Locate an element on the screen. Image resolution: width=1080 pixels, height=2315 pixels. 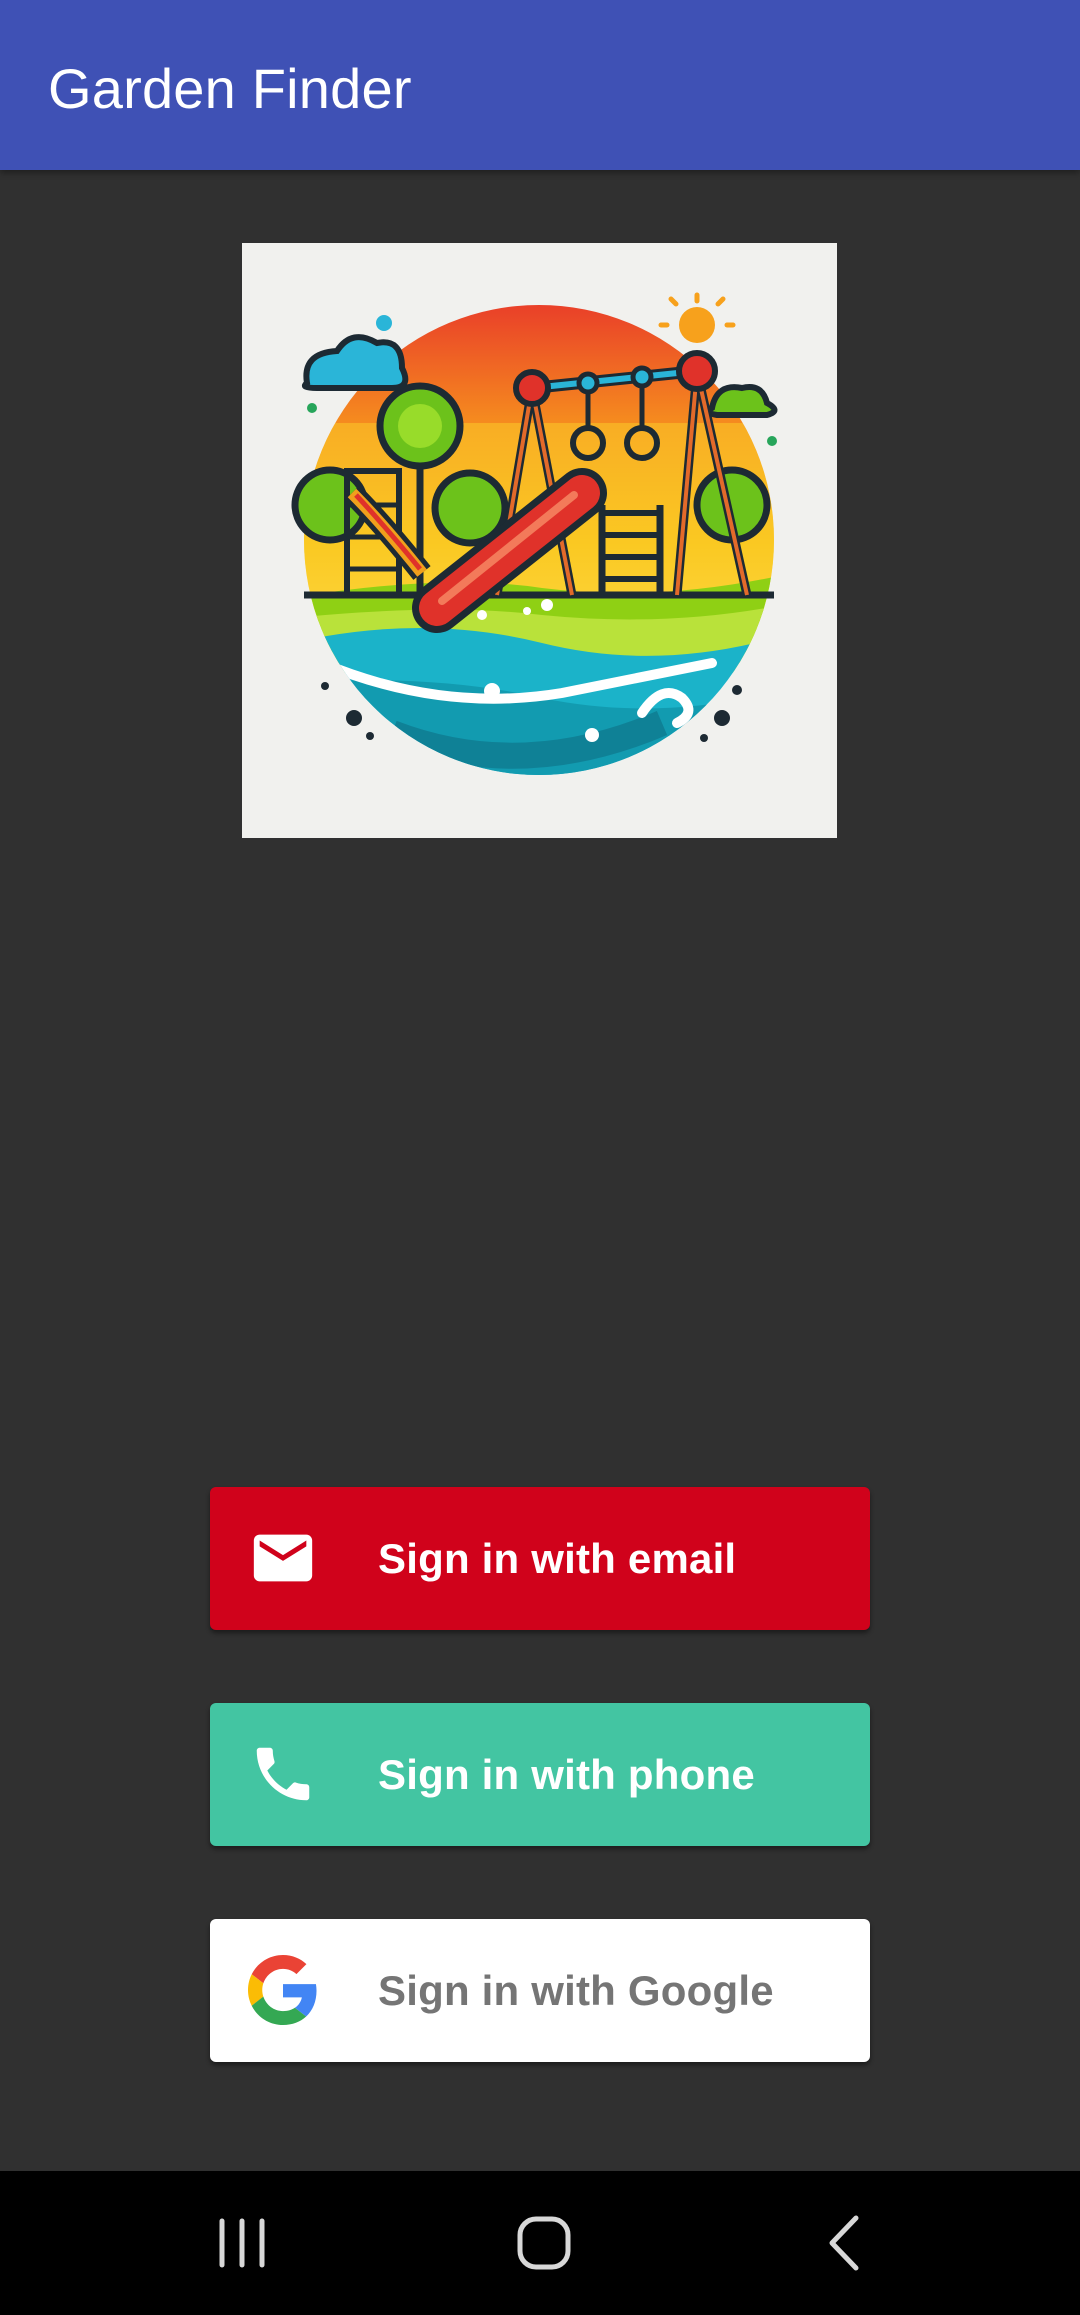
recent-apps-icon is located at coordinates (242, 2243).